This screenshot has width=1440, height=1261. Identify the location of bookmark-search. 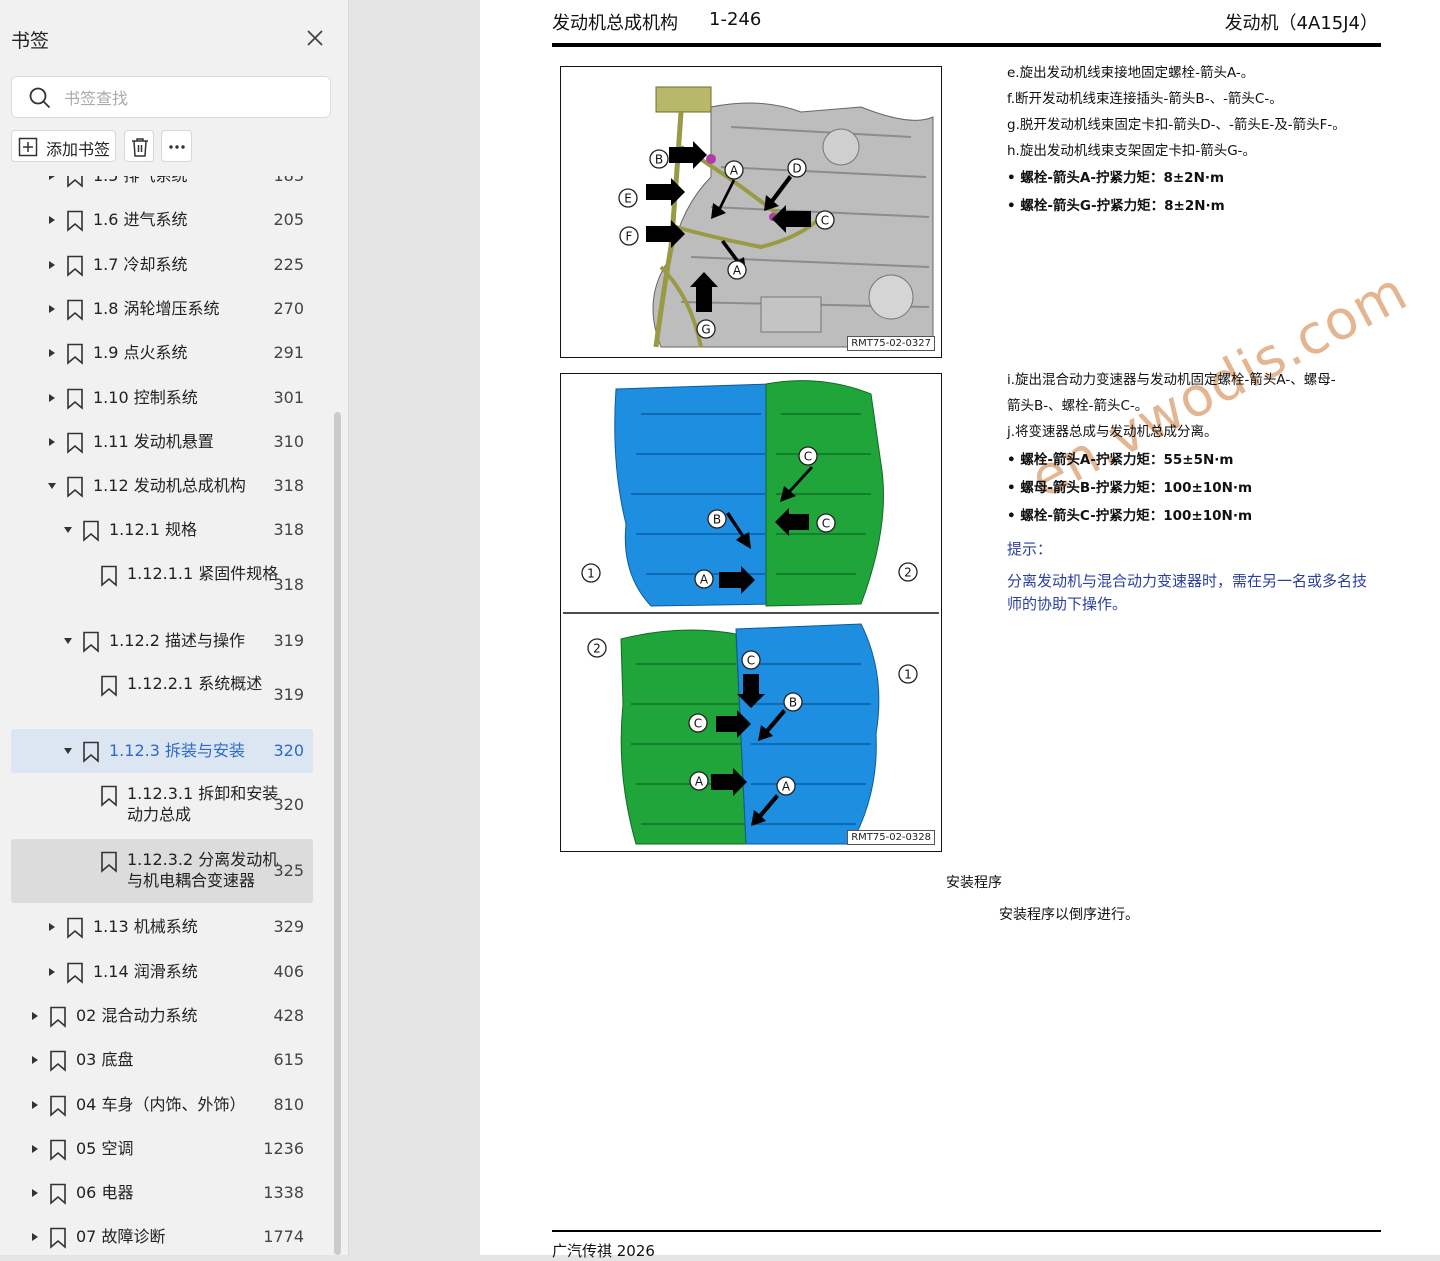
(171, 97).